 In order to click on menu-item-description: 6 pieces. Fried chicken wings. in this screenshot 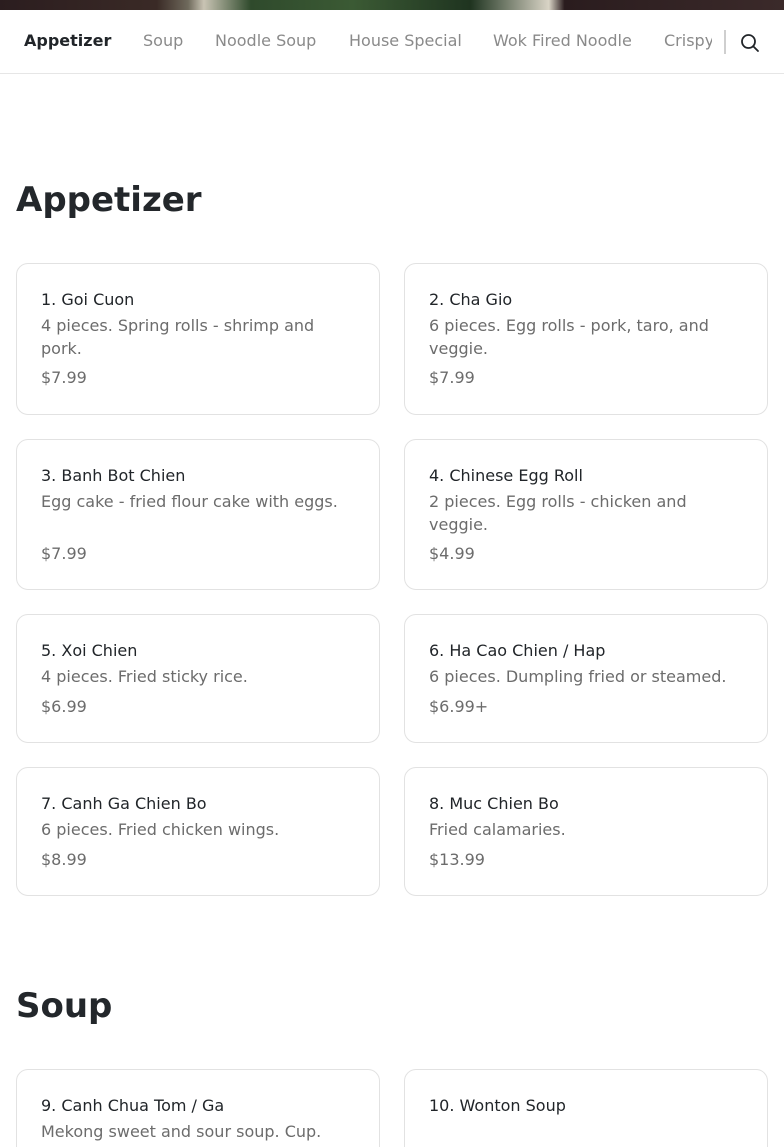, I will do `click(160, 829)`.